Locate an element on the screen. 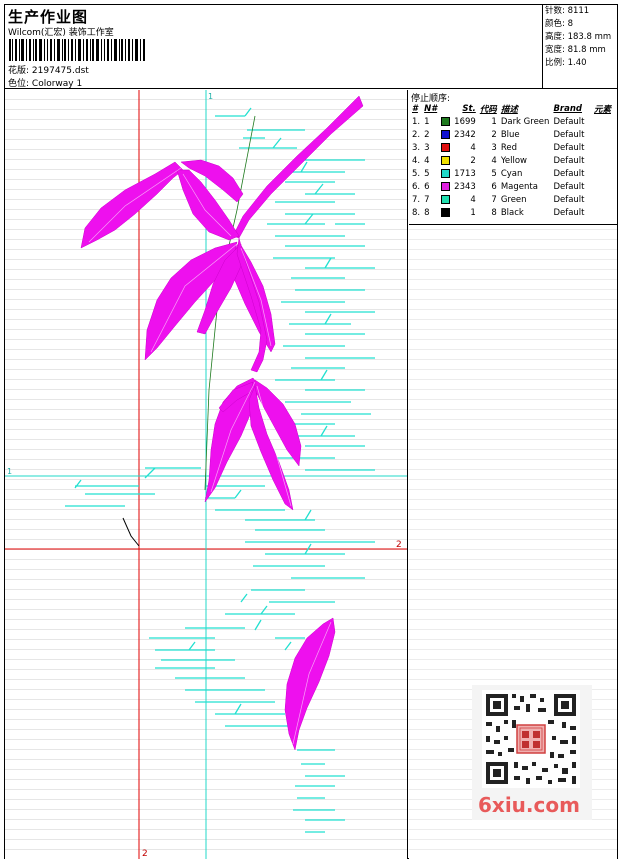  row-code: 7 is located at coordinates (494, 199).